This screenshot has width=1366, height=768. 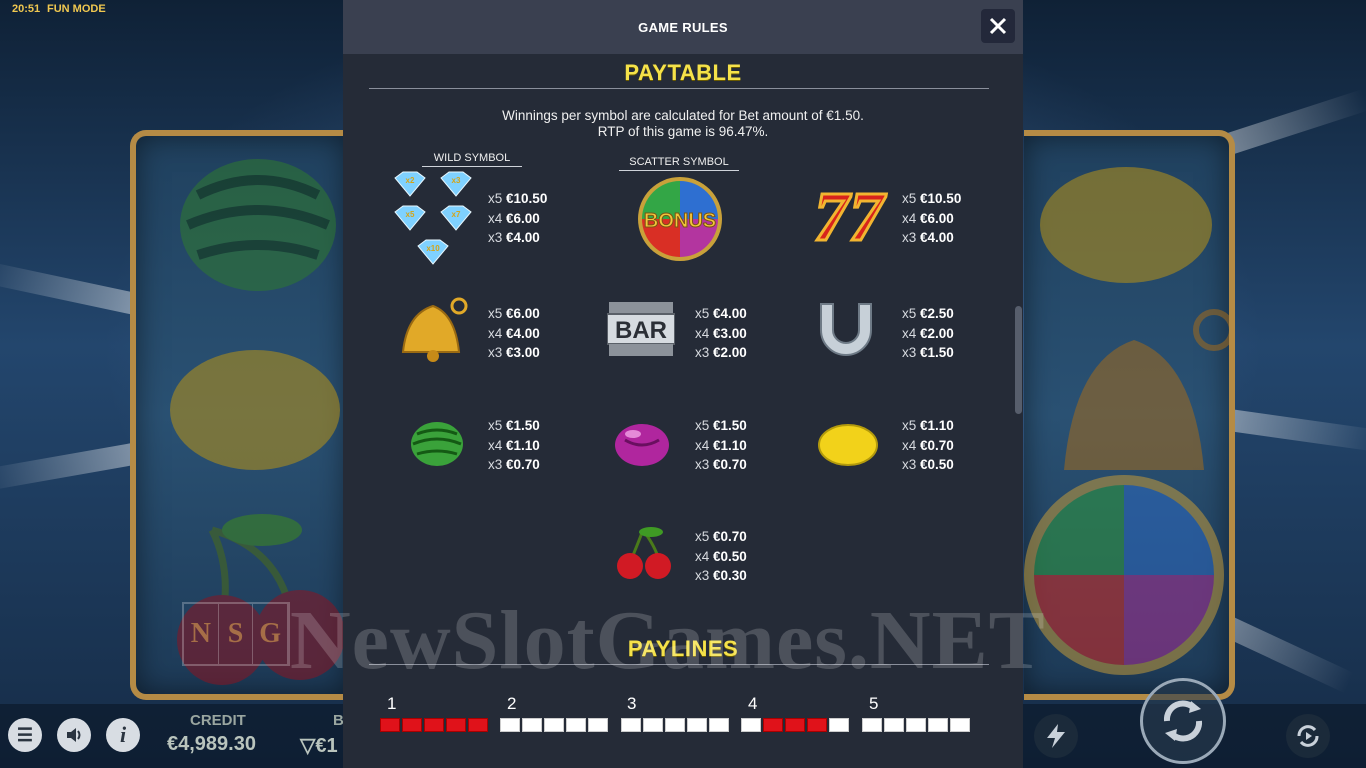 What do you see at coordinates (433, 218) in the screenshot?
I see `wild-diamonds-icon: x2 x3 x5 x7 x10` at bounding box center [433, 218].